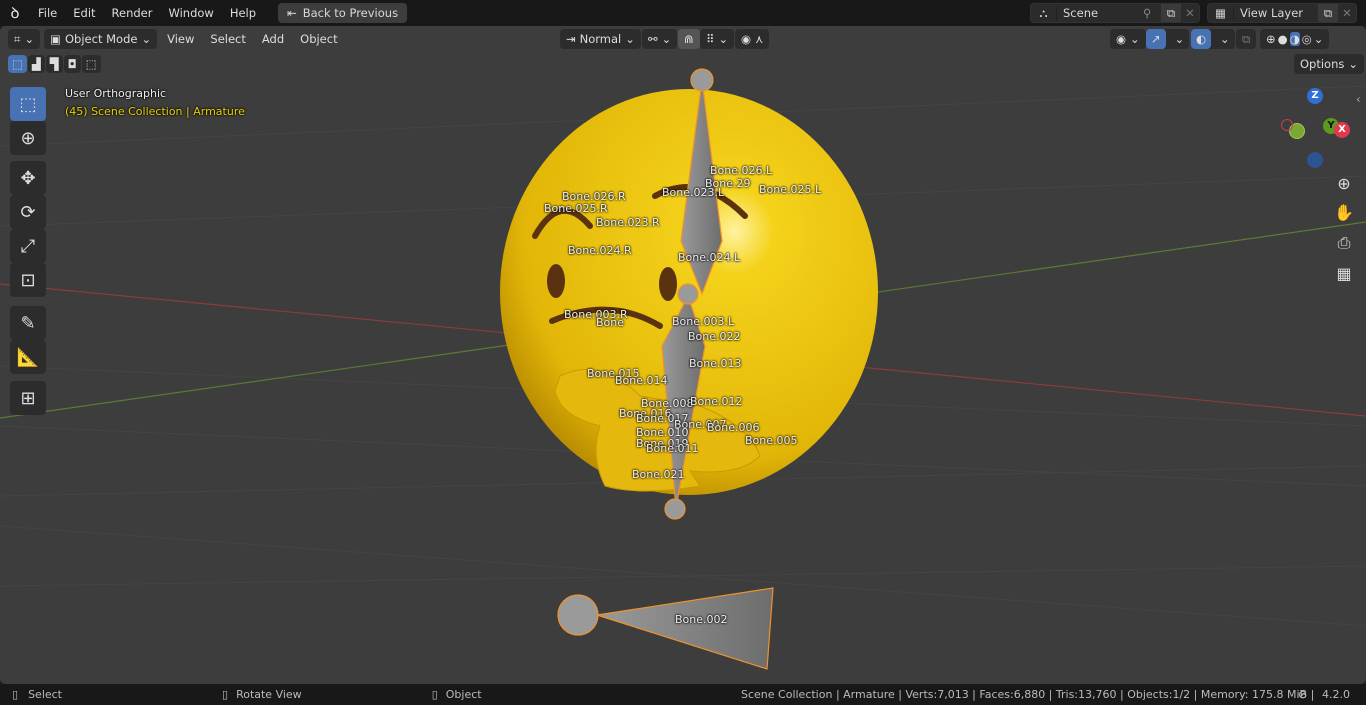  I want to click on select-intersect-icon: ⬚, so click(91, 64).